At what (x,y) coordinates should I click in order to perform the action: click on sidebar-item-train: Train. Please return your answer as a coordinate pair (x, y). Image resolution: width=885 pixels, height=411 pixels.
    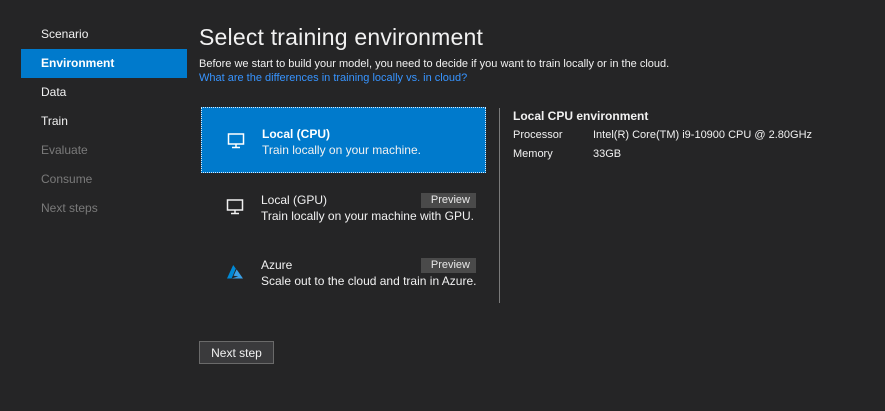
    Looking at the image, I should click on (104, 121).